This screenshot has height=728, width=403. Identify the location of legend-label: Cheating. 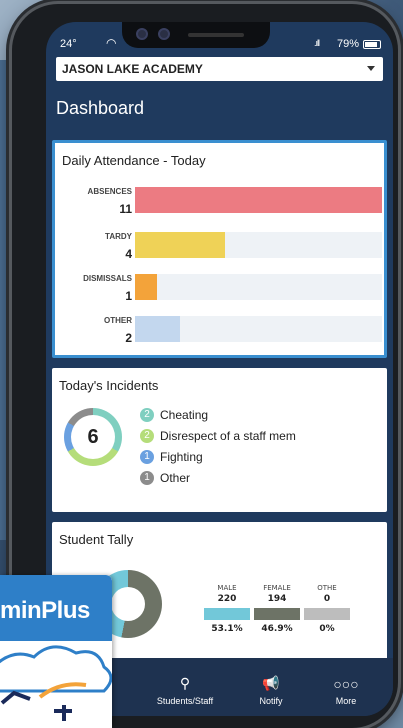
(184, 415).